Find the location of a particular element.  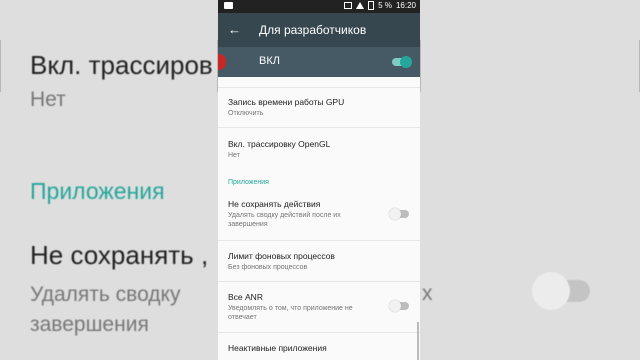

keep-switch is located at coordinates (399, 214).